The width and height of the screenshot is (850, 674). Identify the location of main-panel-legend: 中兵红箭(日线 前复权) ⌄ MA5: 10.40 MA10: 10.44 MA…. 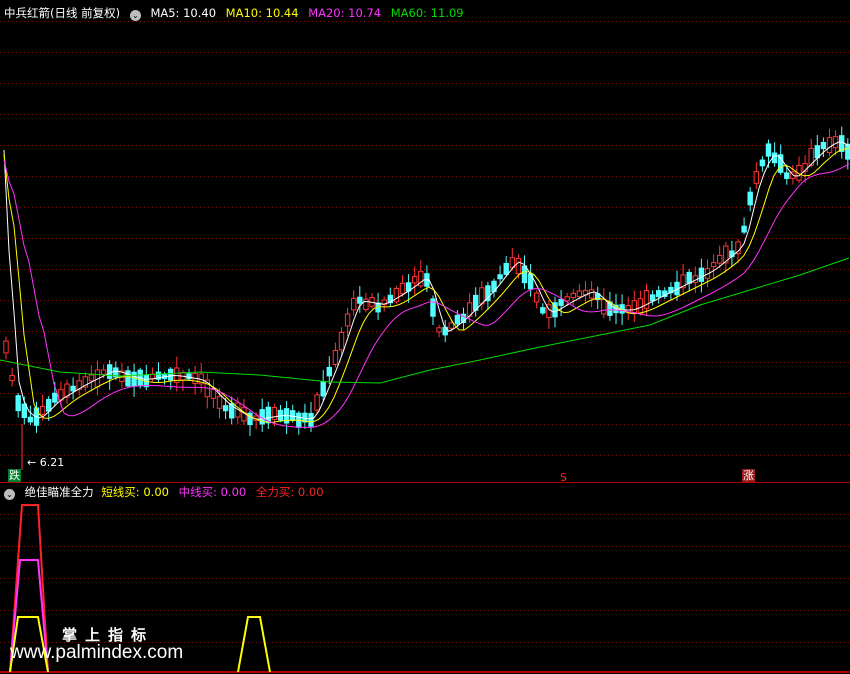
(237, 13).